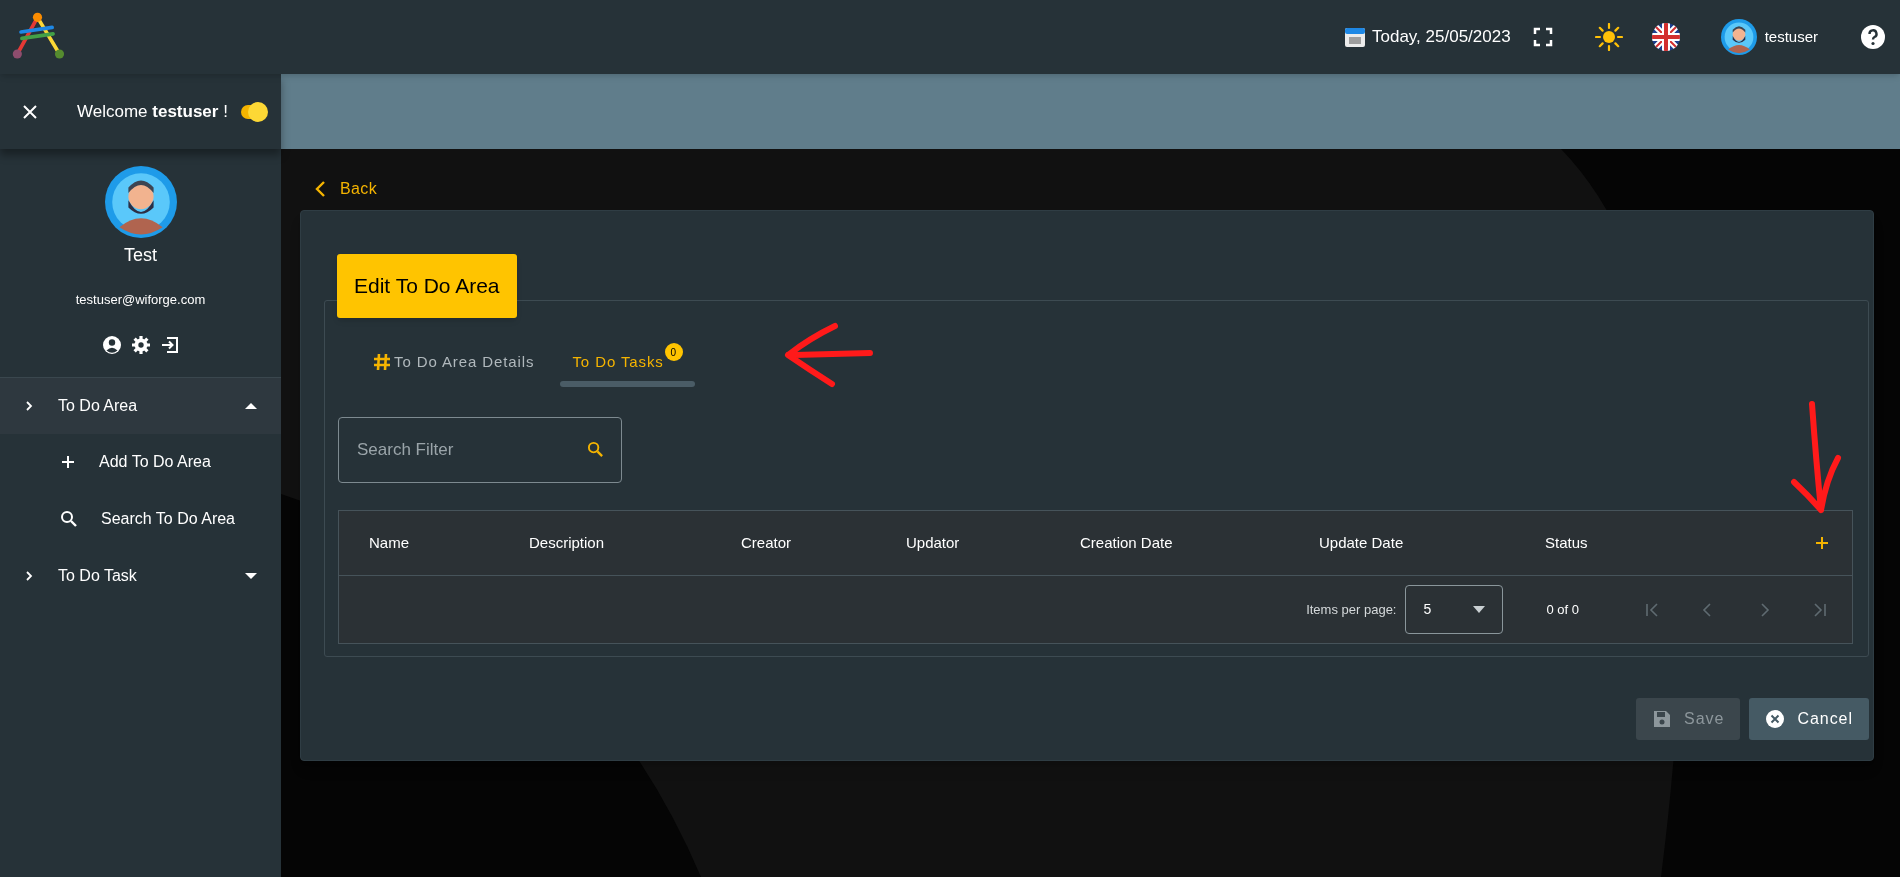 The image size is (1900, 877). Describe the element at coordinates (382, 362) in the screenshot. I see `hash-icon` at that location.